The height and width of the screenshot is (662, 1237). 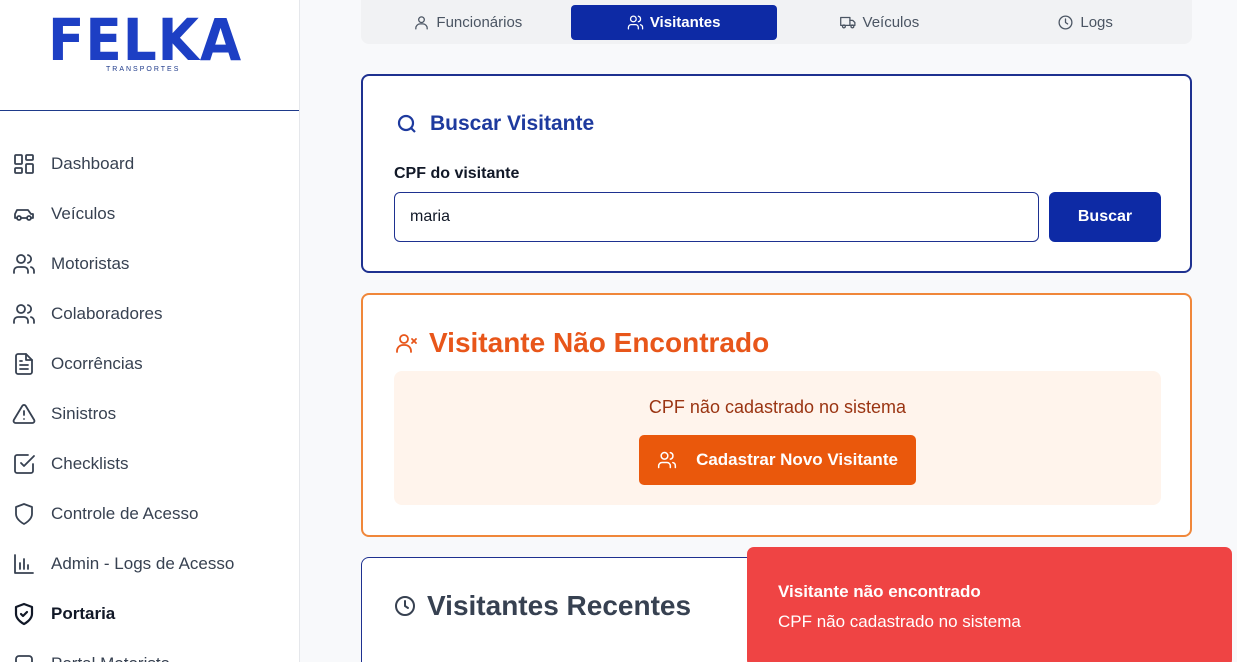 What do you see at coordinates (125, 513) in the screenshot?
I see `sidebar-item-label: Controle de Acesso` at bounding box center [125, 513].